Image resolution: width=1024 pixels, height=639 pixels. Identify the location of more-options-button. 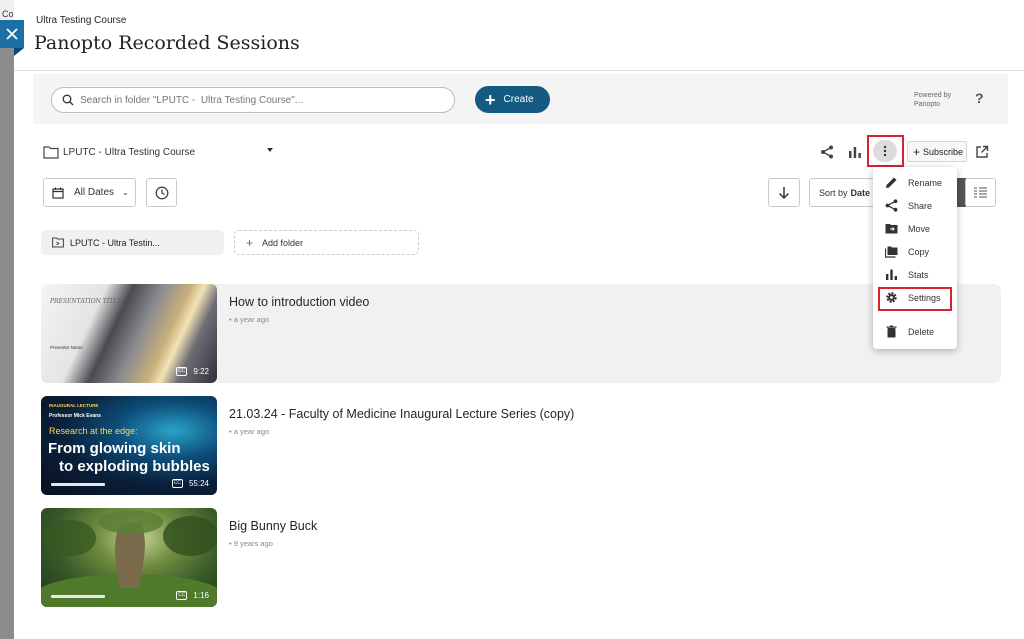
(885, 151).